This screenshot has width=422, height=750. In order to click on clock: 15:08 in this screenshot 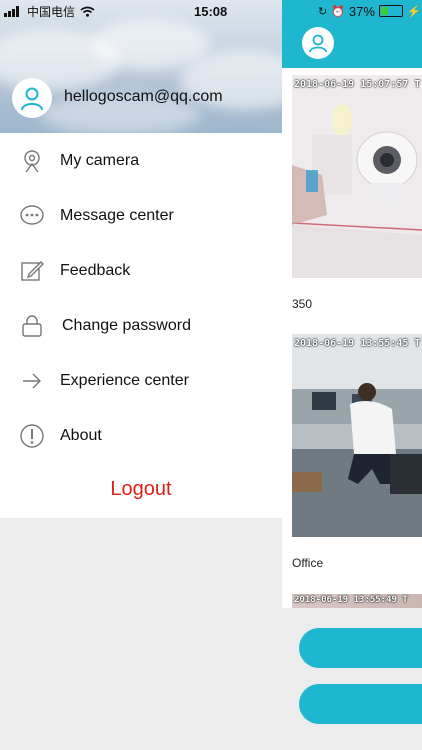, I will do `click(211, 11)`.